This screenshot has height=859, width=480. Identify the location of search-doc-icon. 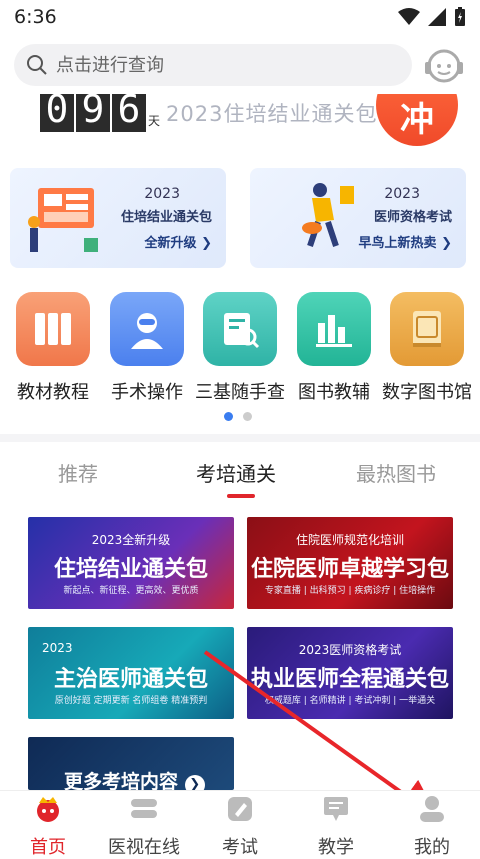
(240, 329).